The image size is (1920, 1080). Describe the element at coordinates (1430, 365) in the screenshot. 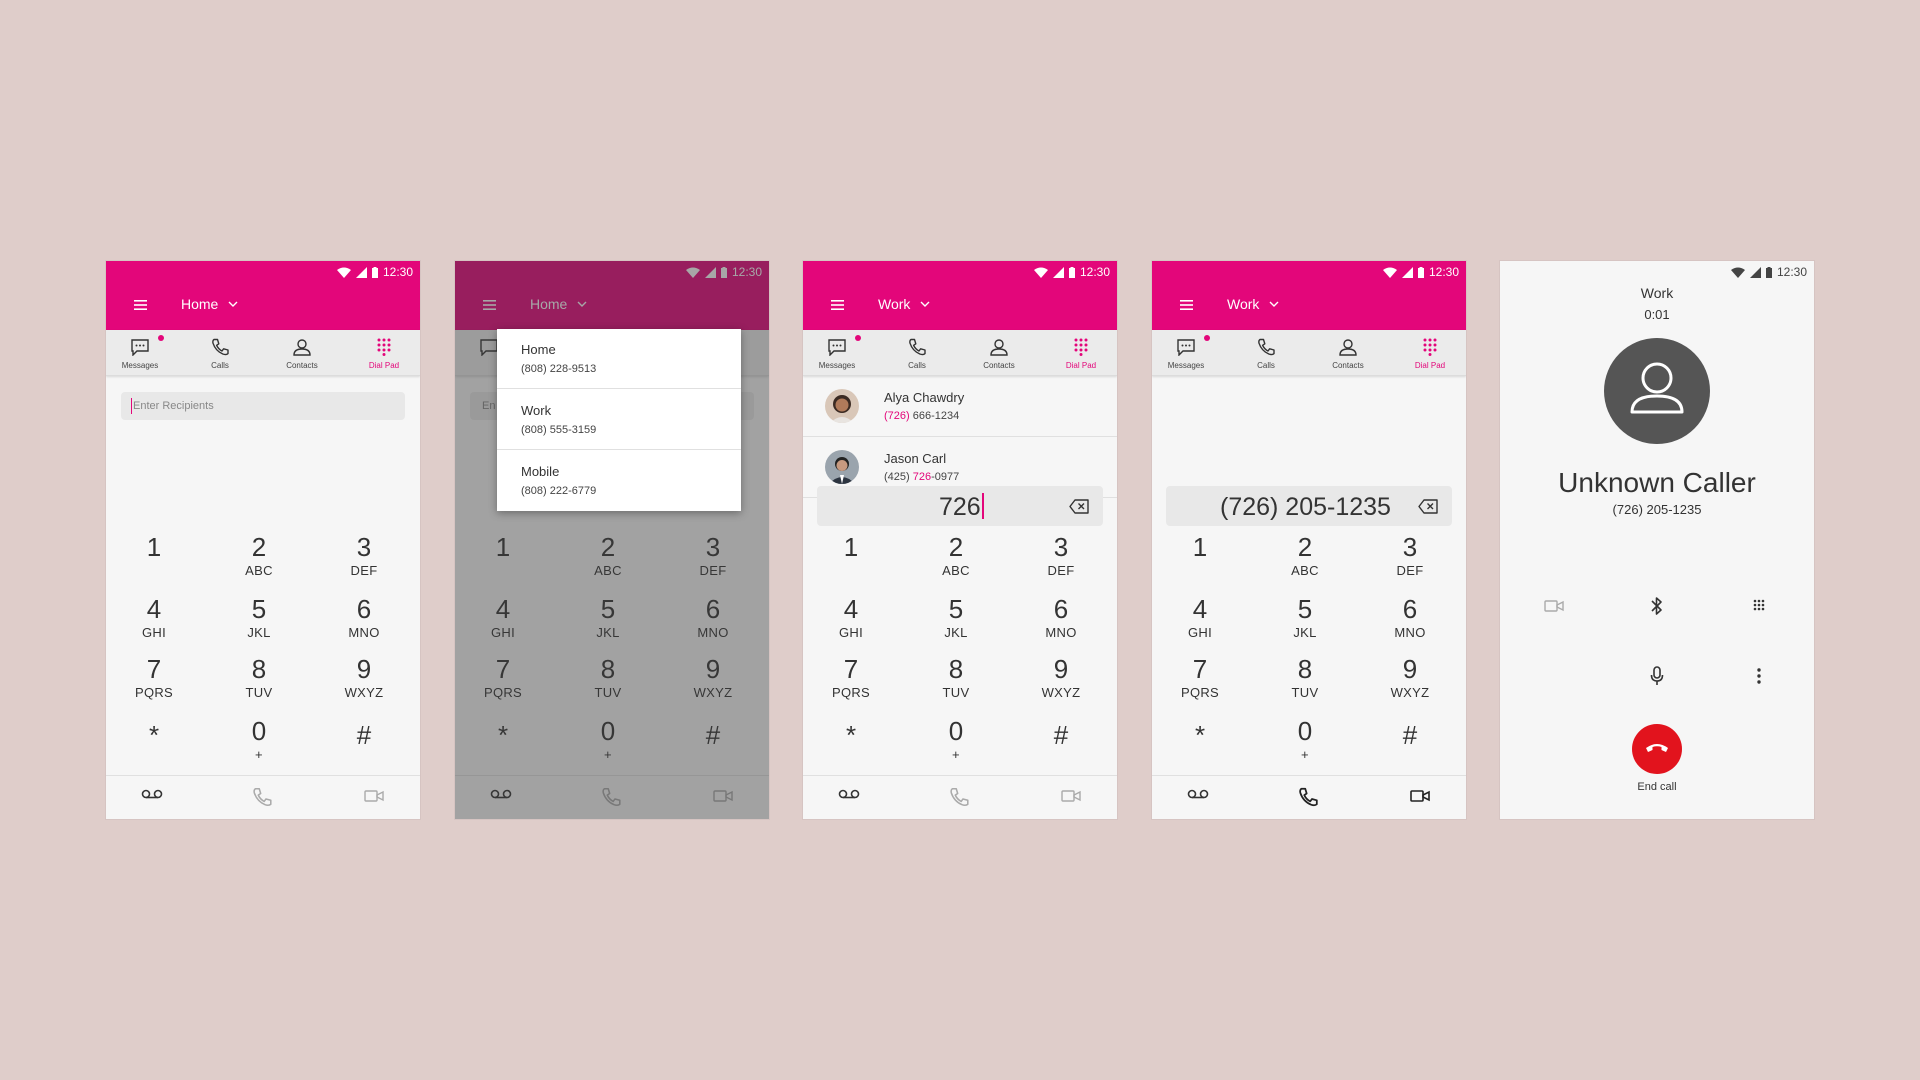

I see `tab-label: Dial Pad` at that location.